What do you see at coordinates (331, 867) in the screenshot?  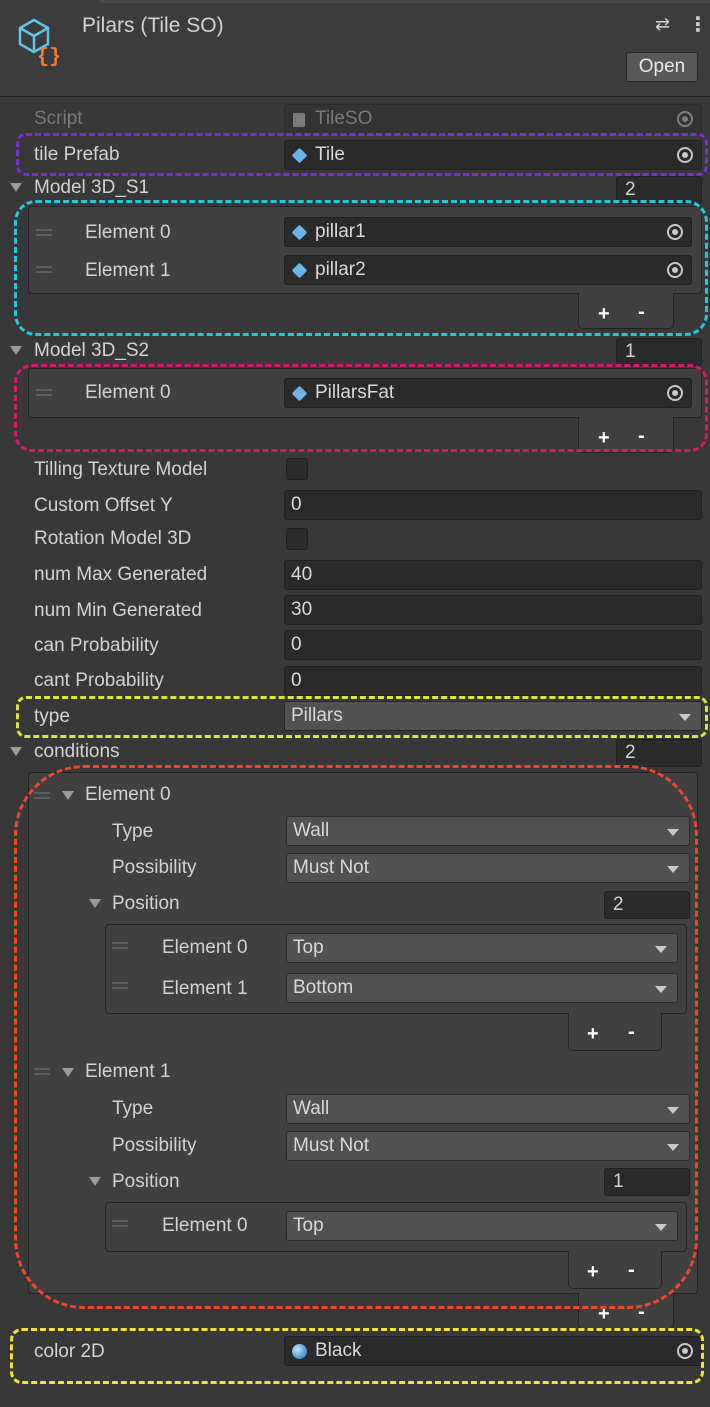 I see `condition-0-possibility-value: Must Not` at bounding box center [331, 867].